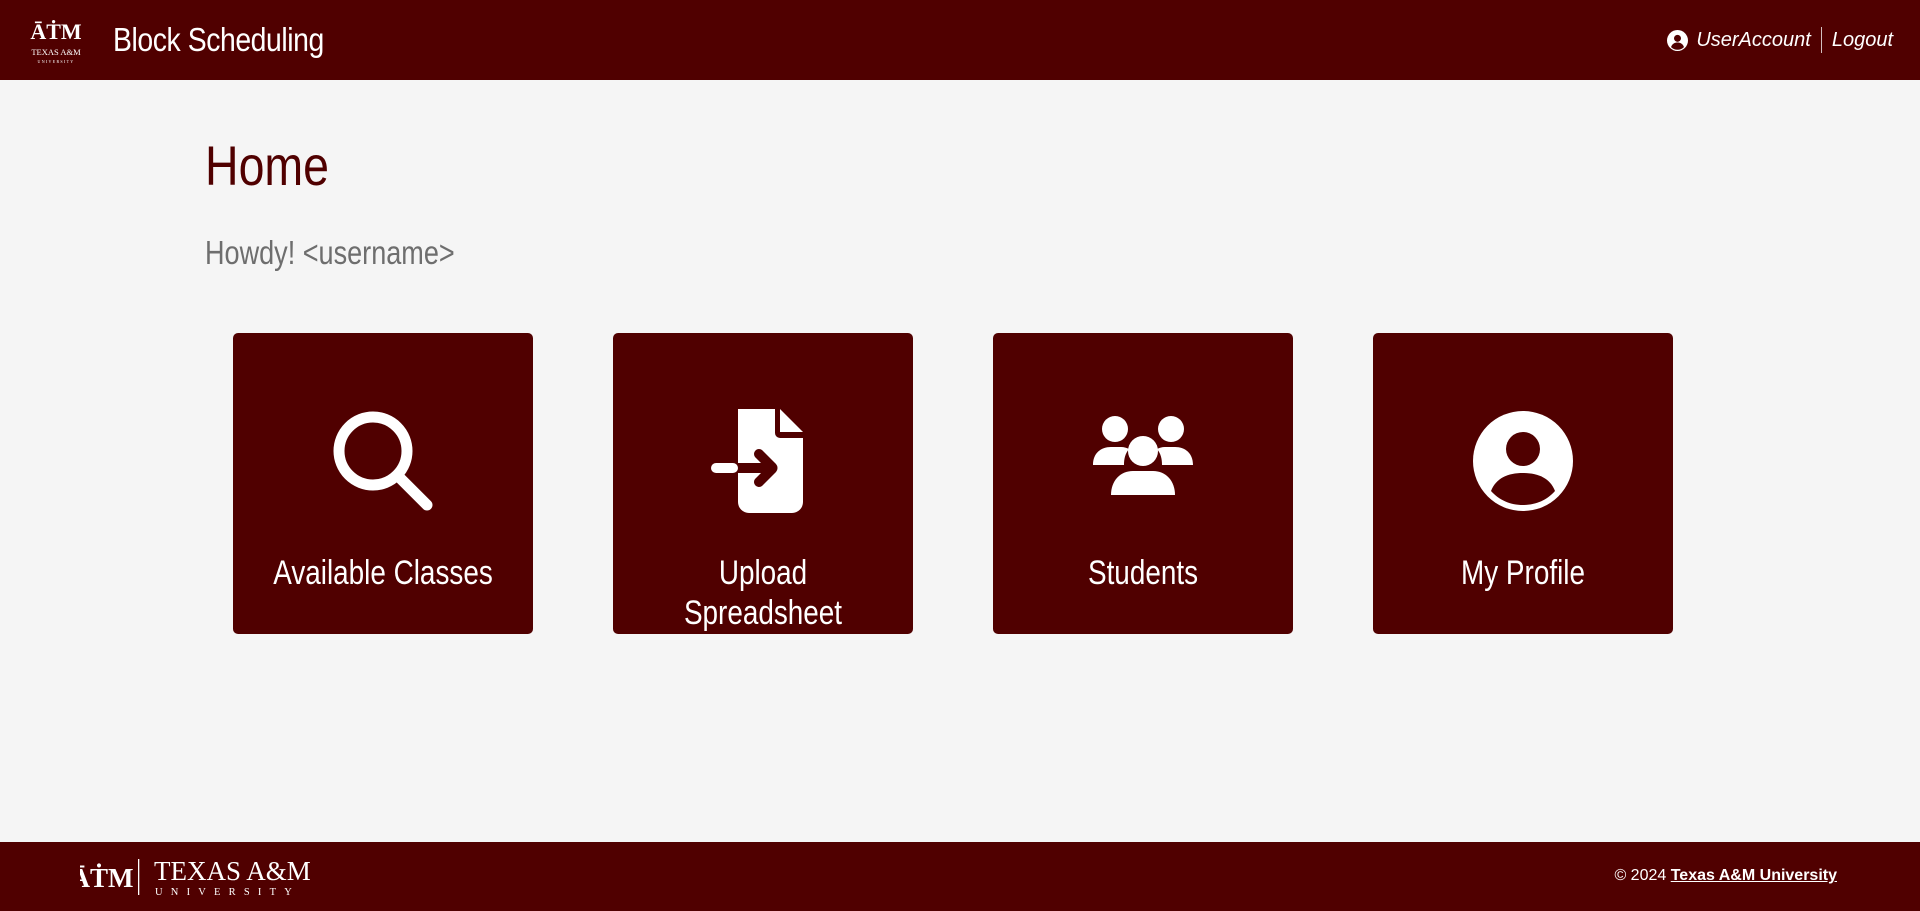  What do you see at coordinates (383, 573) in the screenshot?
I see `tile-label: Available Classes` at bounding box center [383, 573].